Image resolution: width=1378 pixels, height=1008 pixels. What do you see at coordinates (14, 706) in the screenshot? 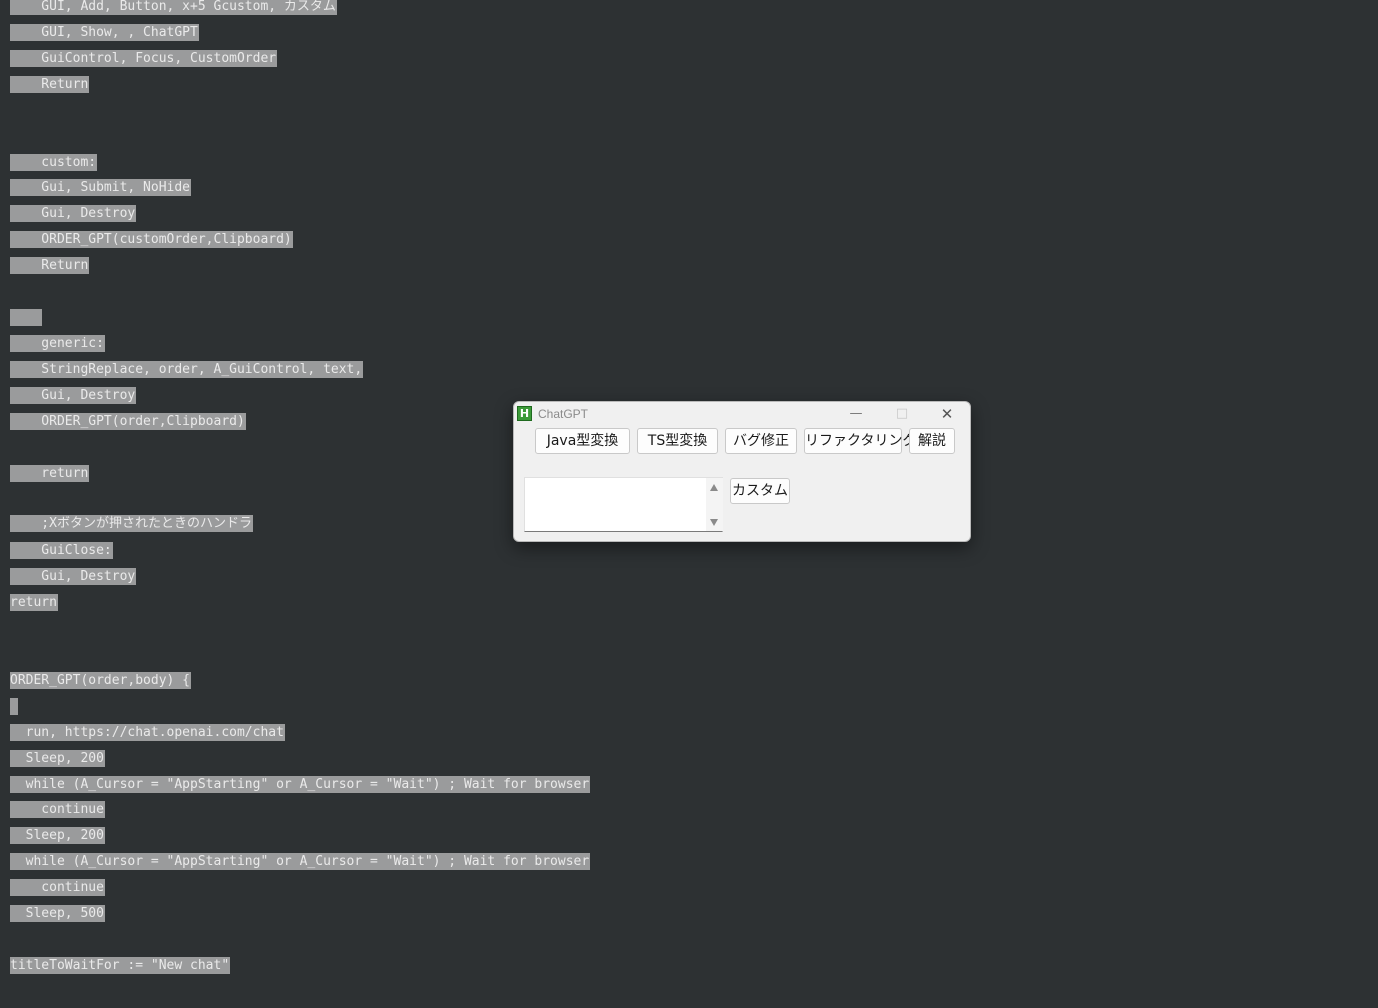
I see `code-line-empty` at bounding box center [14, 706].